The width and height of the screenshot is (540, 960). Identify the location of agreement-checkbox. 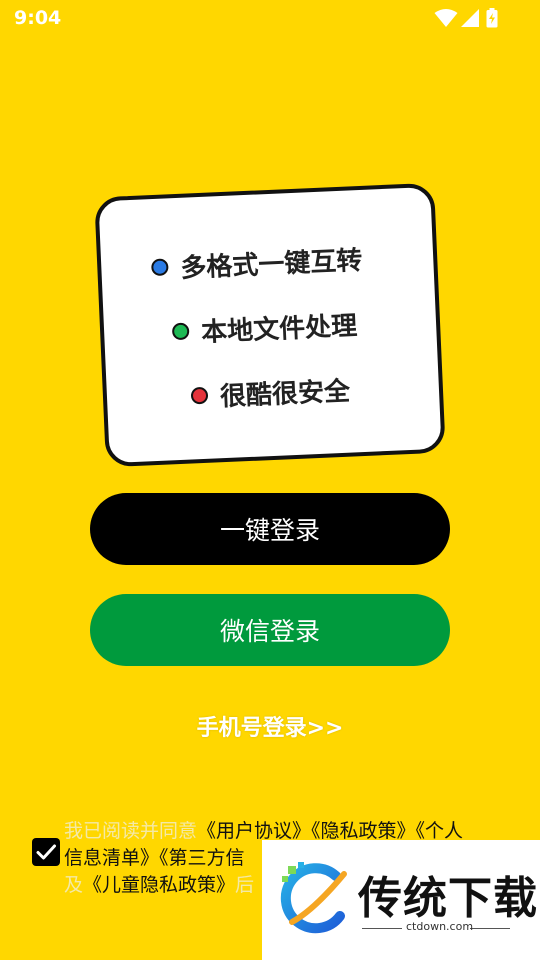
(46, 852).